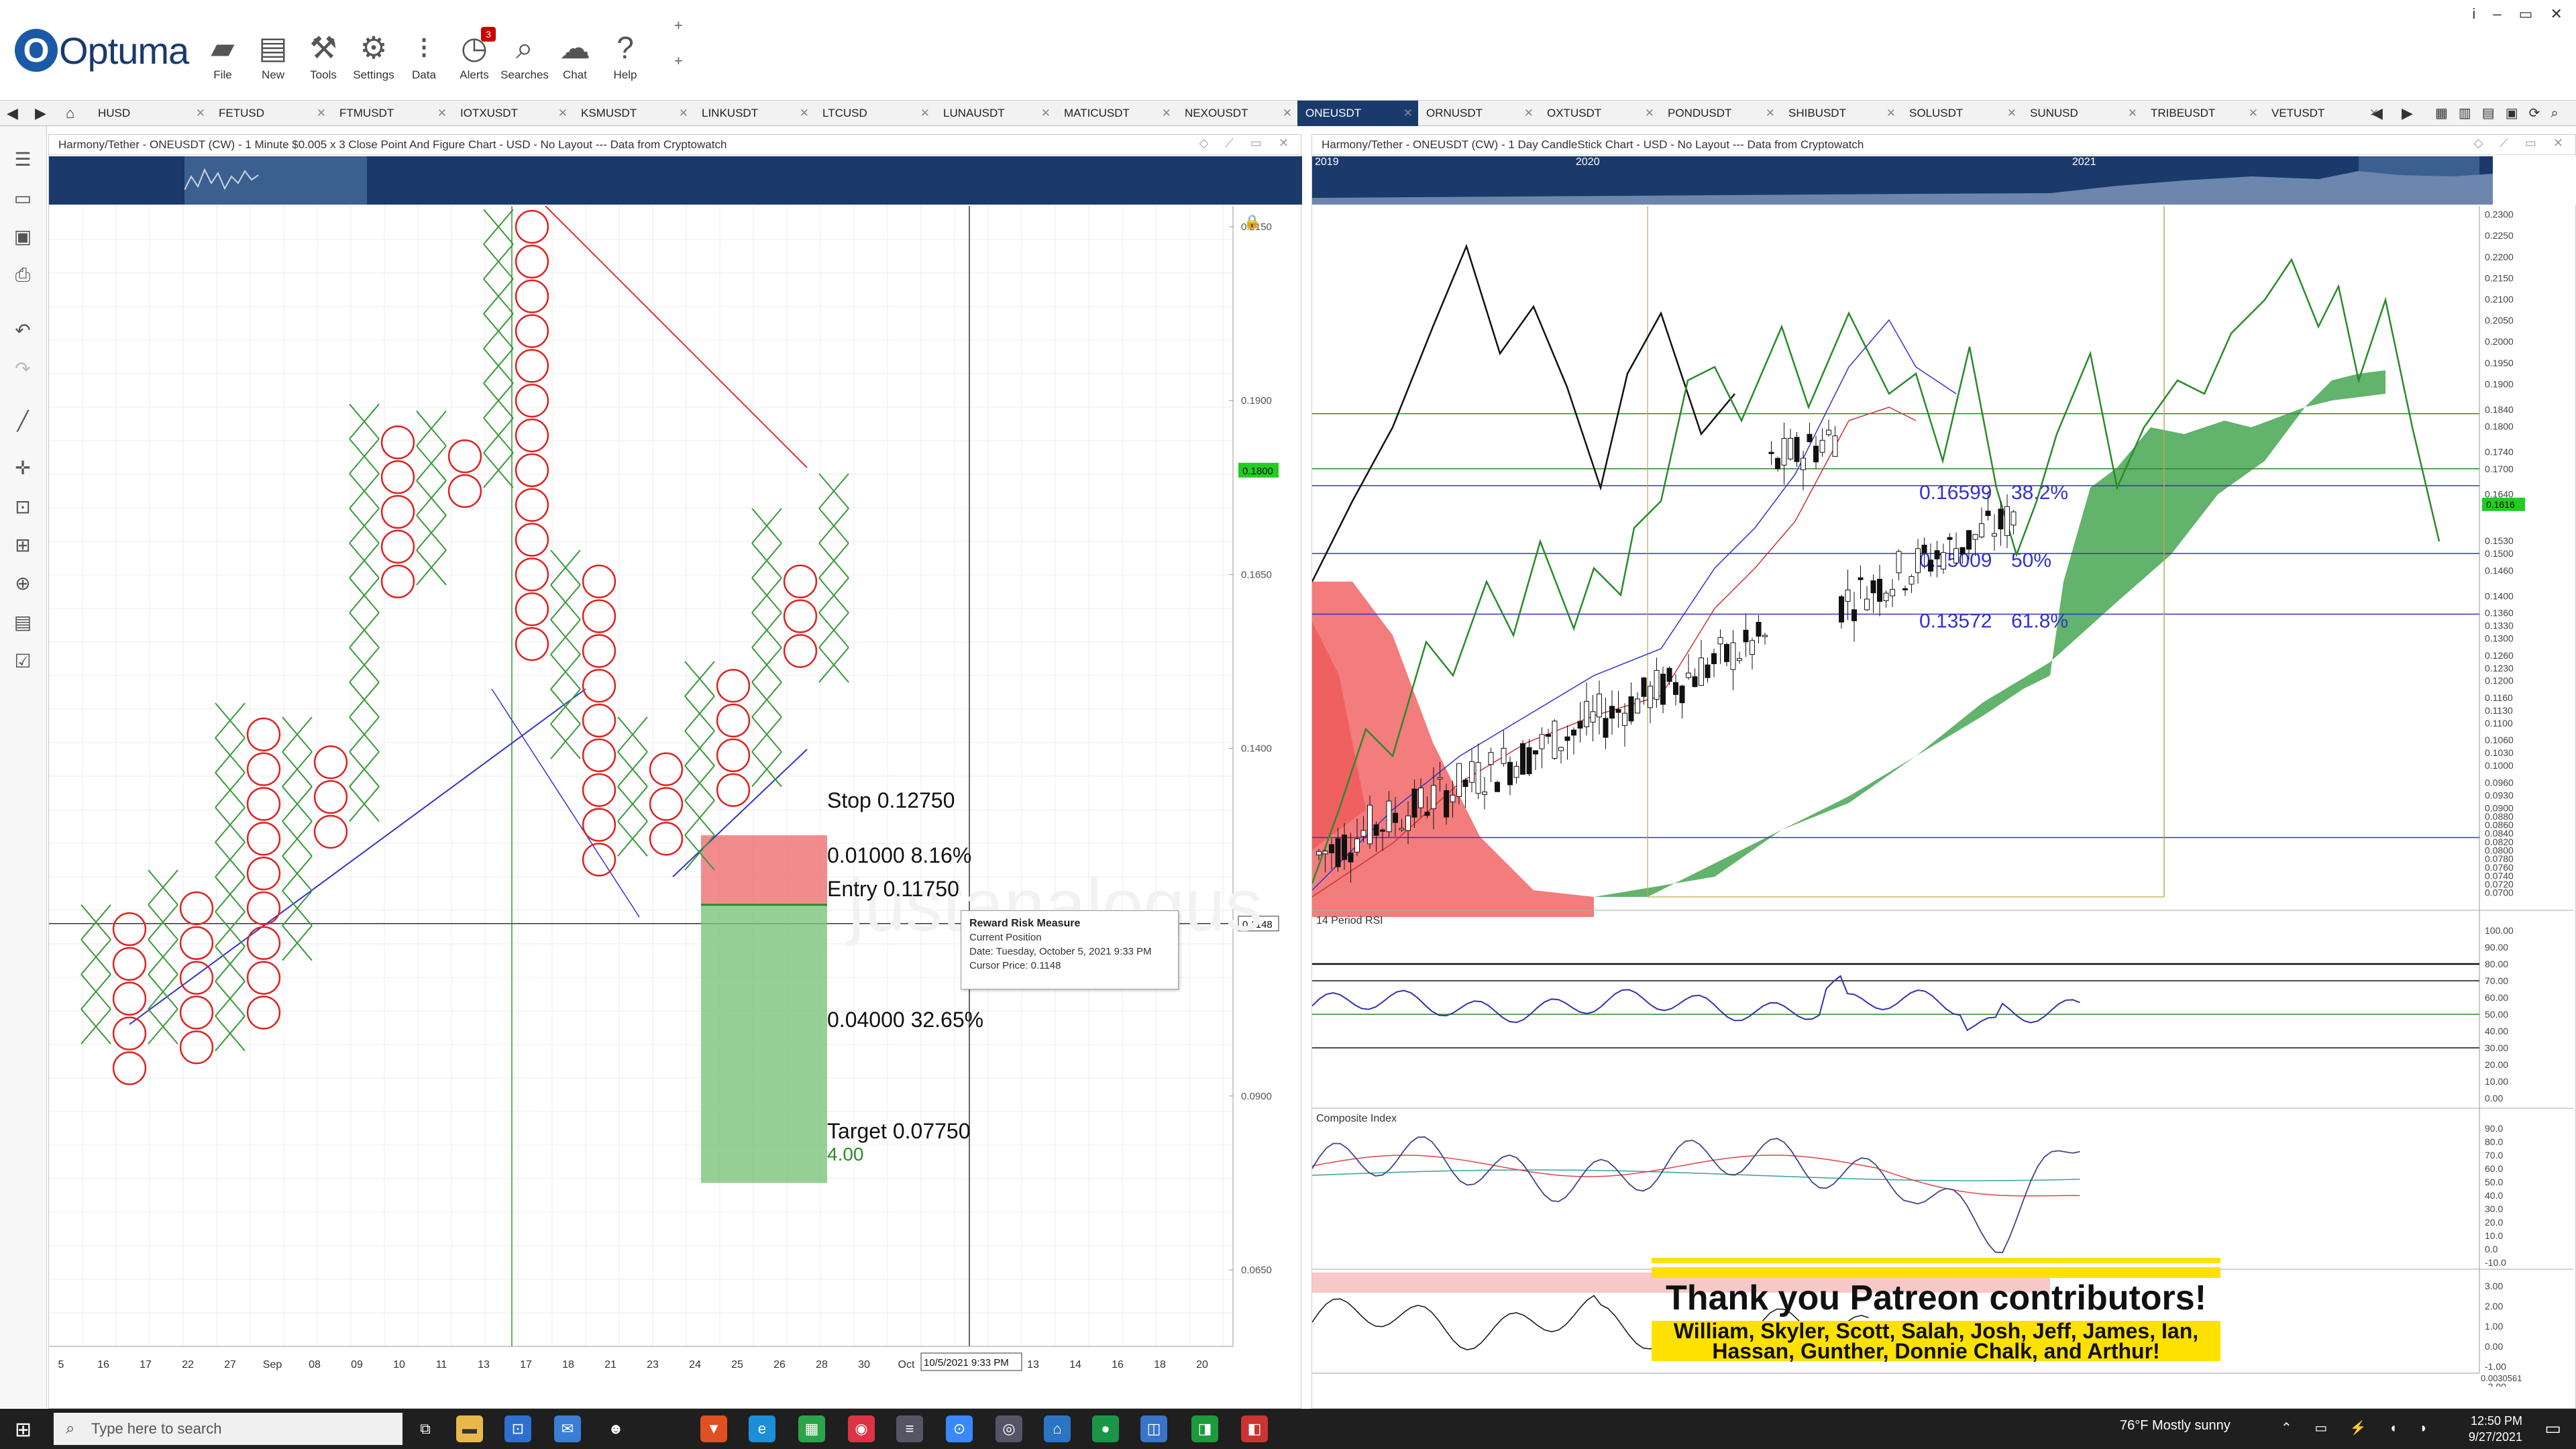 Image resolution: width=2576 pixels, height=1449 pixels. What do you see at coordinates (22, 661) in the screenshot?
I see `checklist-icon: ☑` at bounding box center [22, 661].